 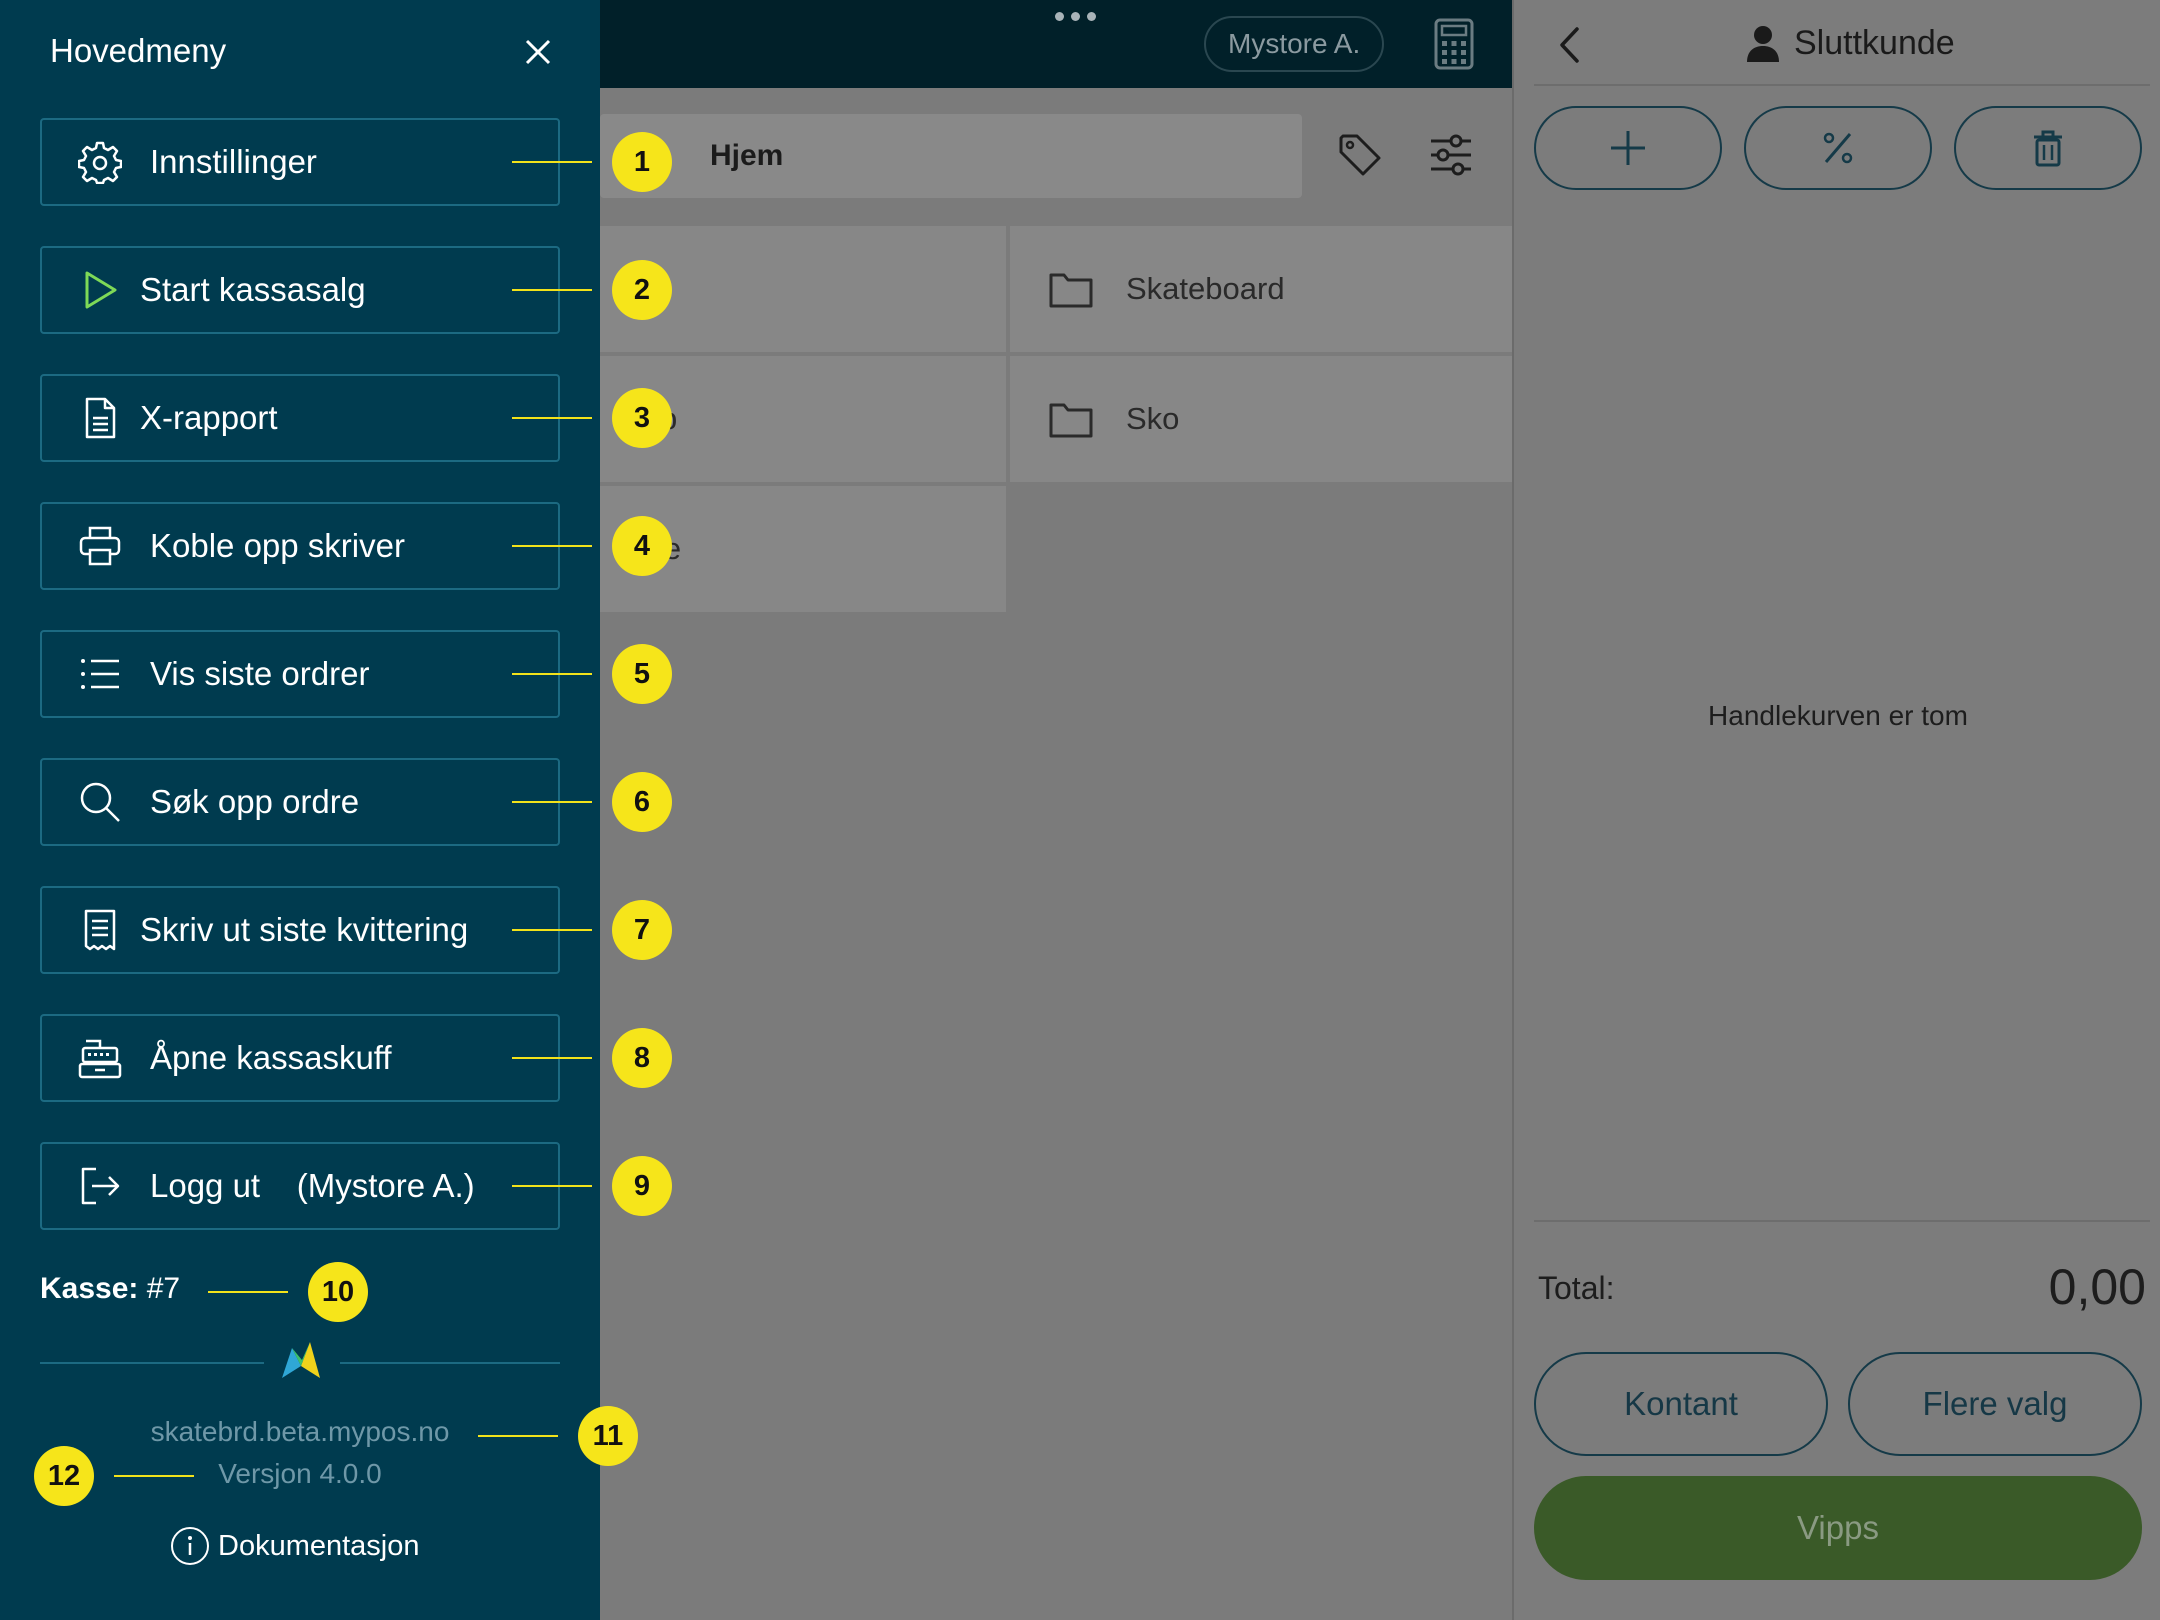 What do you see at coordinates (260, 673) in the screenshot?
I see `menu-item-label: Vis siste ordrer` at bounding box center [260, 673].